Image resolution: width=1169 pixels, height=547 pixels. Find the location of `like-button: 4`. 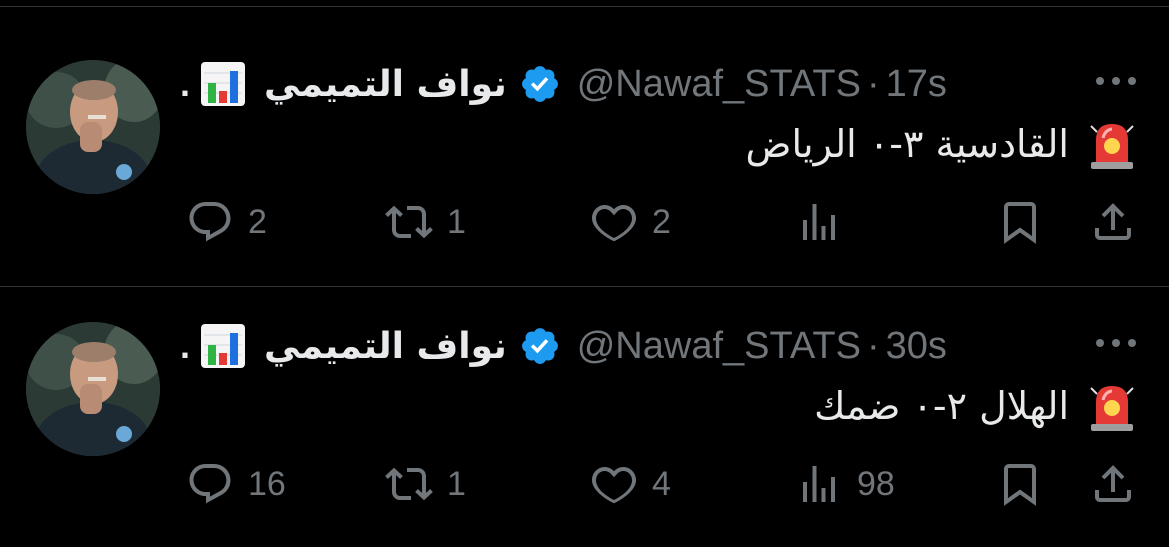

like-button: 4 is located at coordinates (630, 484).